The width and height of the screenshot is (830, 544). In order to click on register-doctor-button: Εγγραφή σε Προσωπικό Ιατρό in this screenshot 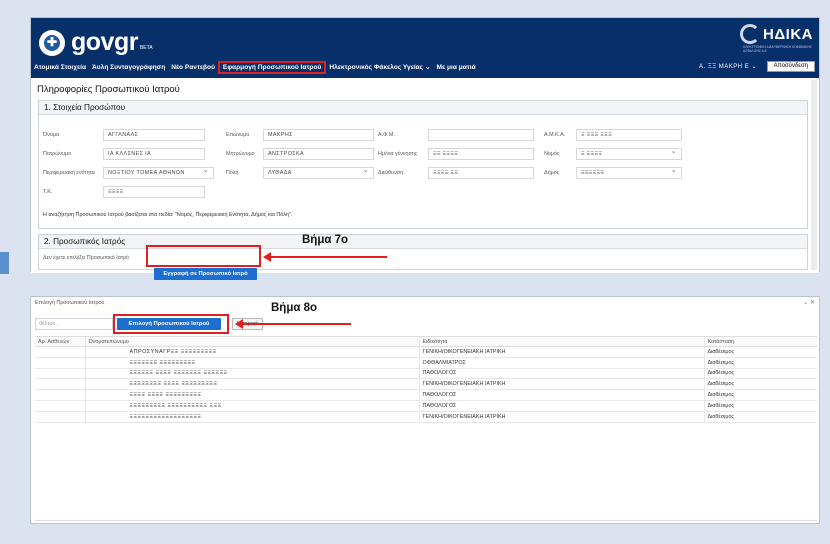, I will do `click(205, 274)`.